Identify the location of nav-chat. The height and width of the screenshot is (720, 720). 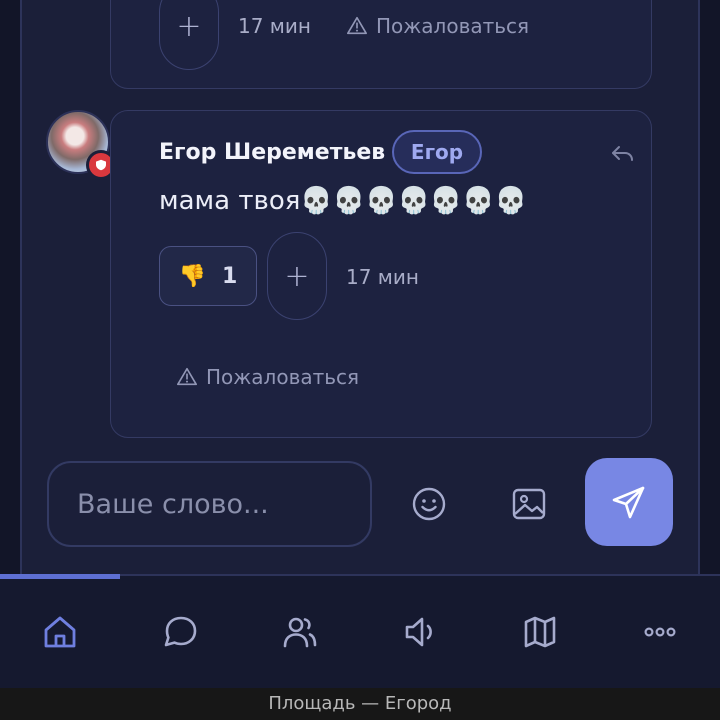
(180, 632).